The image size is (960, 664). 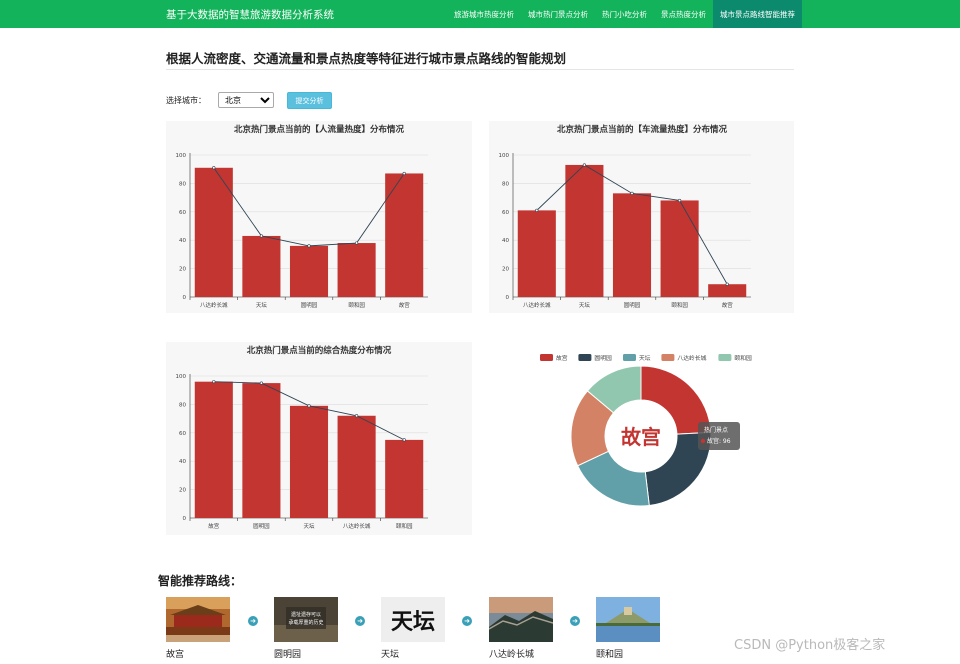 I want to click on legend-label: 颐和园, so click(x=743, y=358).